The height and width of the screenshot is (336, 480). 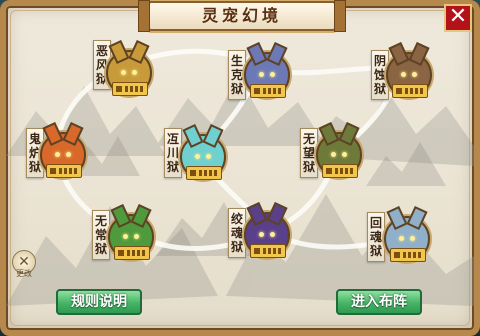 I want to click on node-wuwang, so click(x=339, y=150).